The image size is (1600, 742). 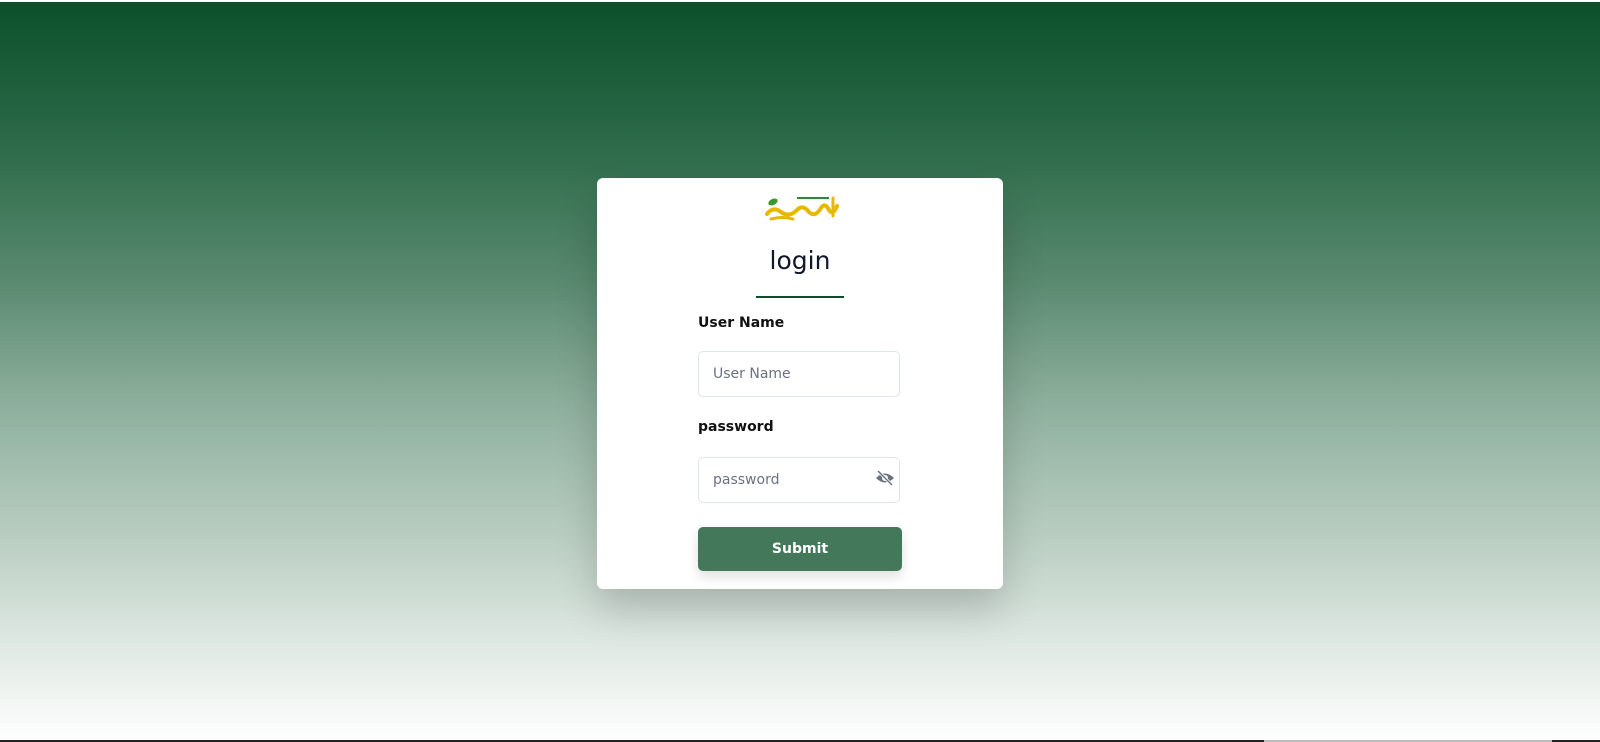 I want to click on brand-logo, so click(x=802, y=208).